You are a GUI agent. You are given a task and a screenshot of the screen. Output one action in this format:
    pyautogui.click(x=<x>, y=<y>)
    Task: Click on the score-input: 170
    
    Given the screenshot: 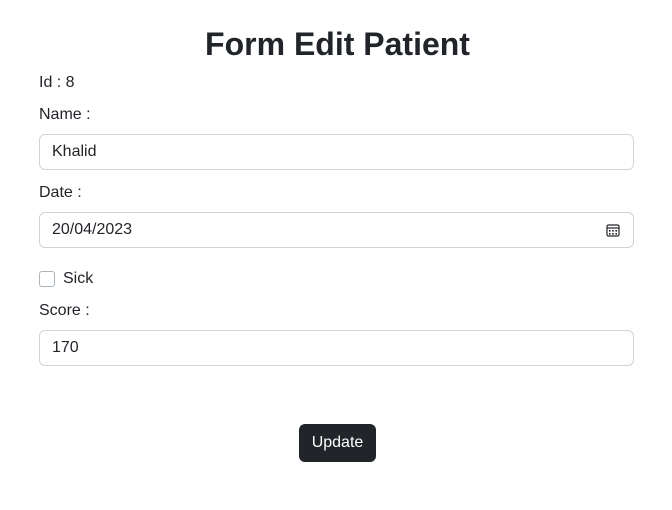 What is the action you would take?
    pyautogui.click(x=336, y=348)
    